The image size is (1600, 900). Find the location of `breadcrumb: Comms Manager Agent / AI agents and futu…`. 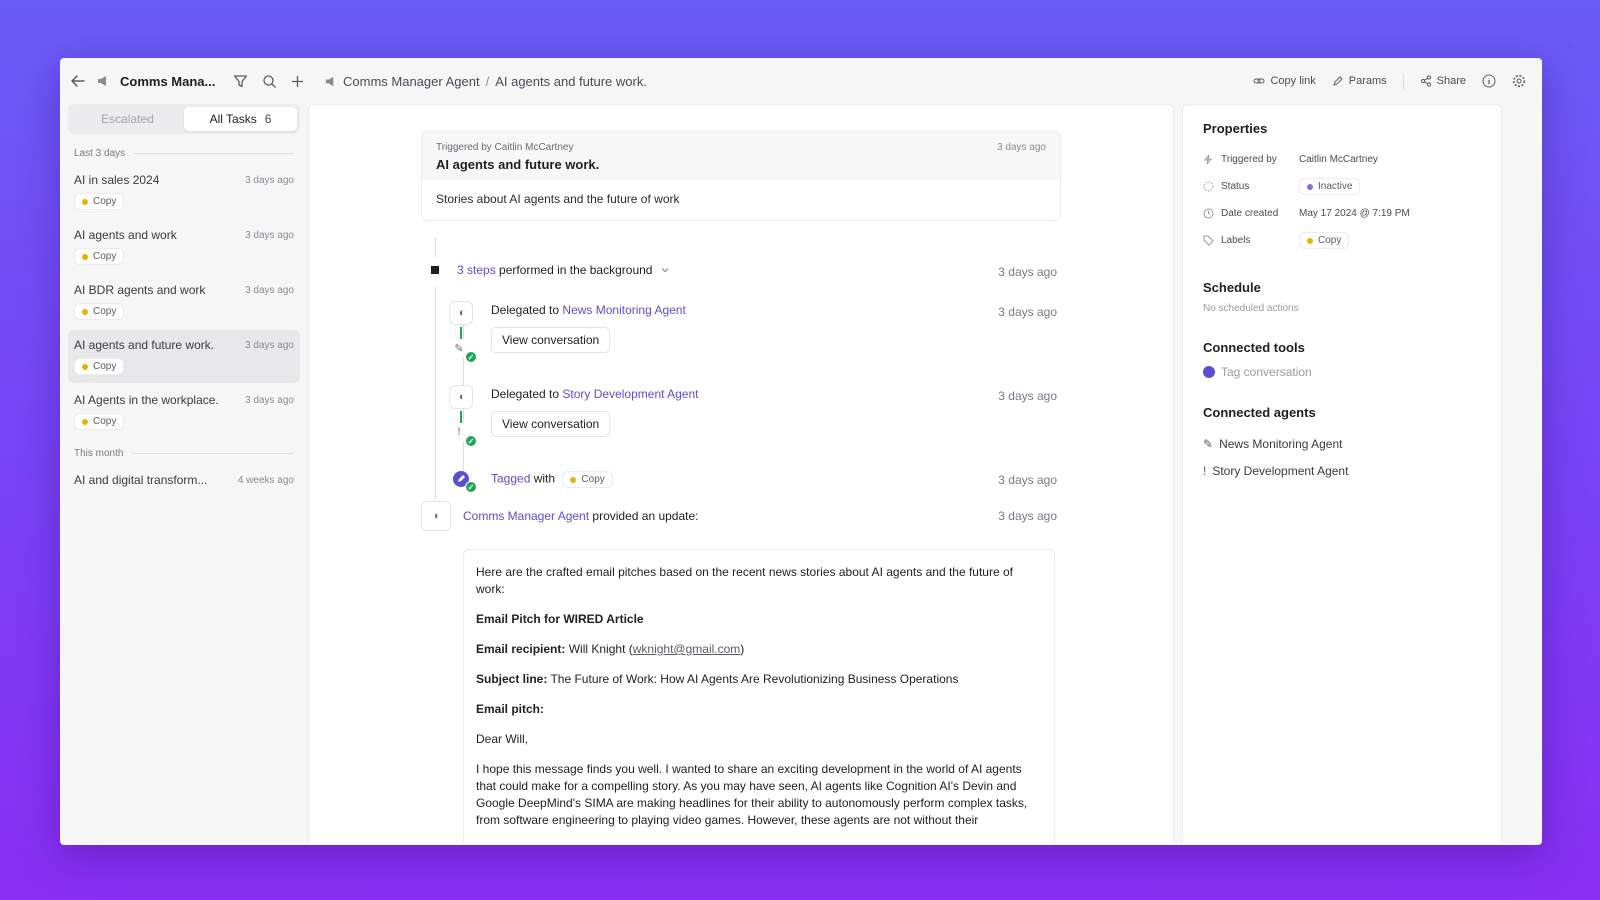

breadcrumb: Comms Manager Agent / AI agents and futu… is located at coordinates (485, 81).